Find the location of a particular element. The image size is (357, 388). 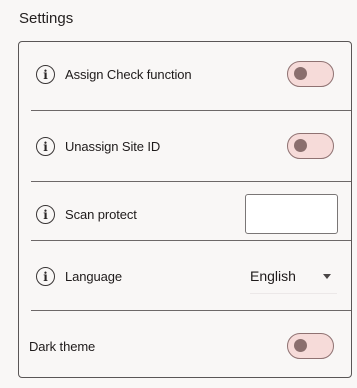

language-select: English is located at coordinates (293, 276).